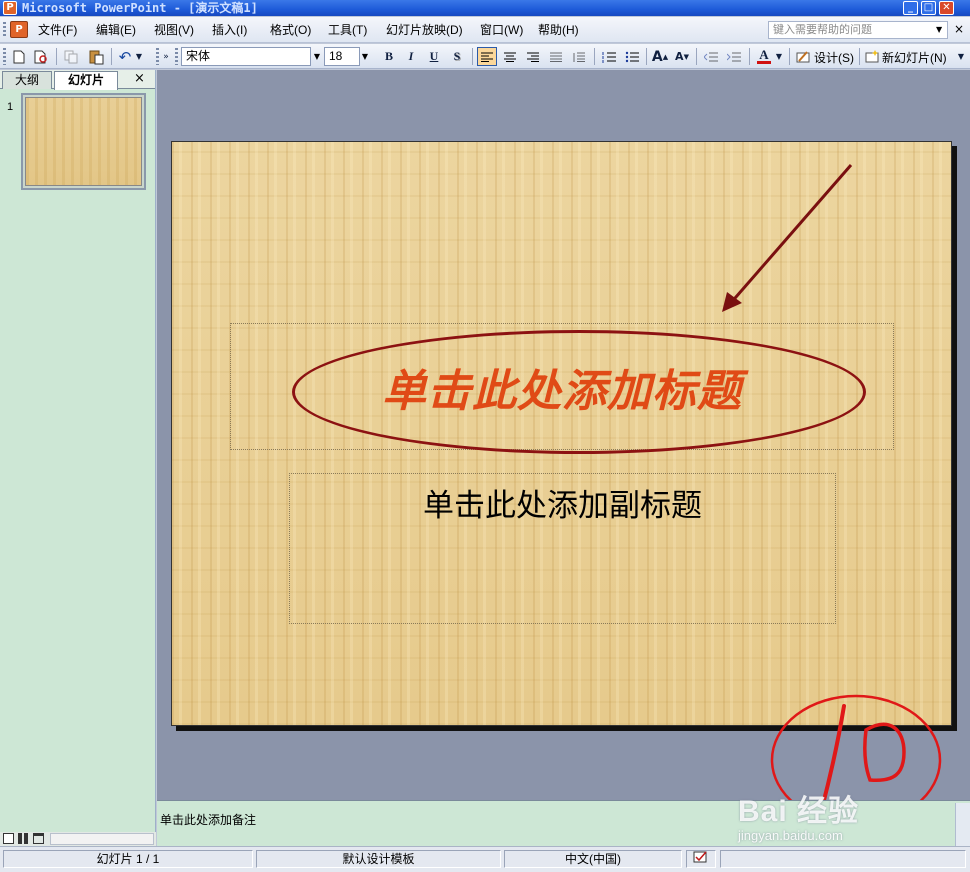 This screenshot has height=872, width=970. I want to click on menu-help: 帮助(H), so click(558, 30).